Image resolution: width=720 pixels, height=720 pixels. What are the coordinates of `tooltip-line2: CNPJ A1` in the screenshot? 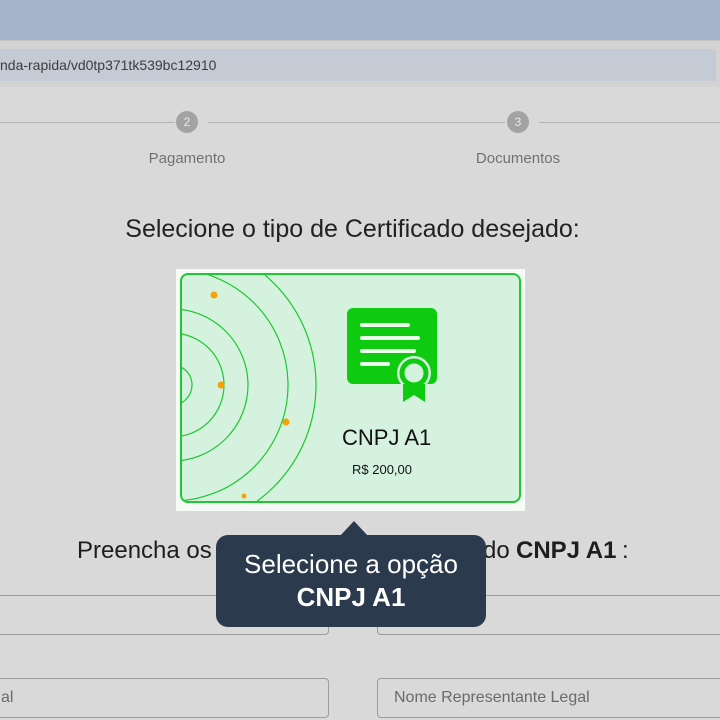 It's located at (351, 597).